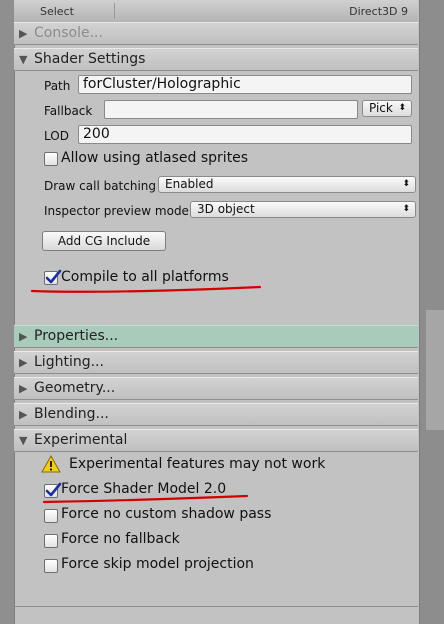 This screenshot has height=624, width=444. Describe the element at coordinates (51, 464) in the screenshot. I see `warning-icon` at that location.